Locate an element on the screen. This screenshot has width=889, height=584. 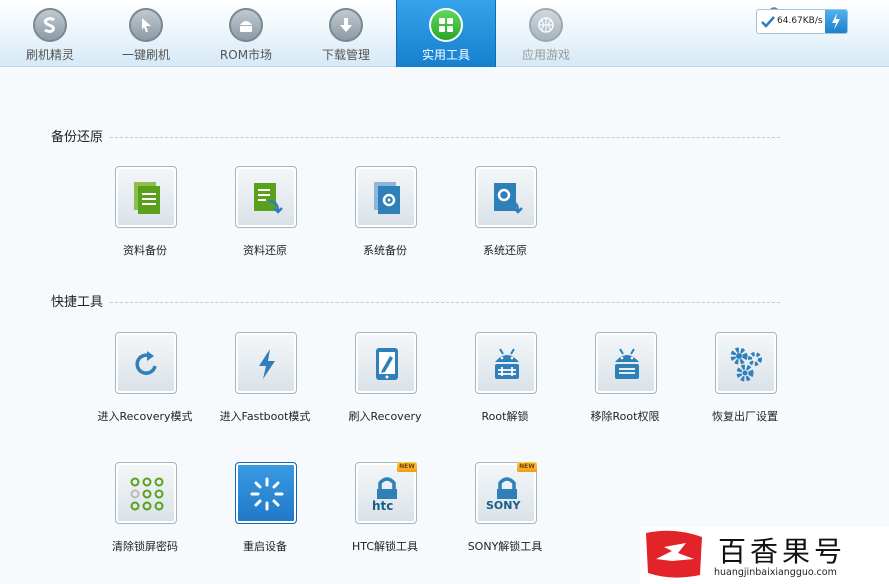
top-navigation-bar: 刷机精灵 一键刷机 ROM市场 下载管理 实用工具 应用游戏 64.67KB/s is located at coordinates (444, 33).